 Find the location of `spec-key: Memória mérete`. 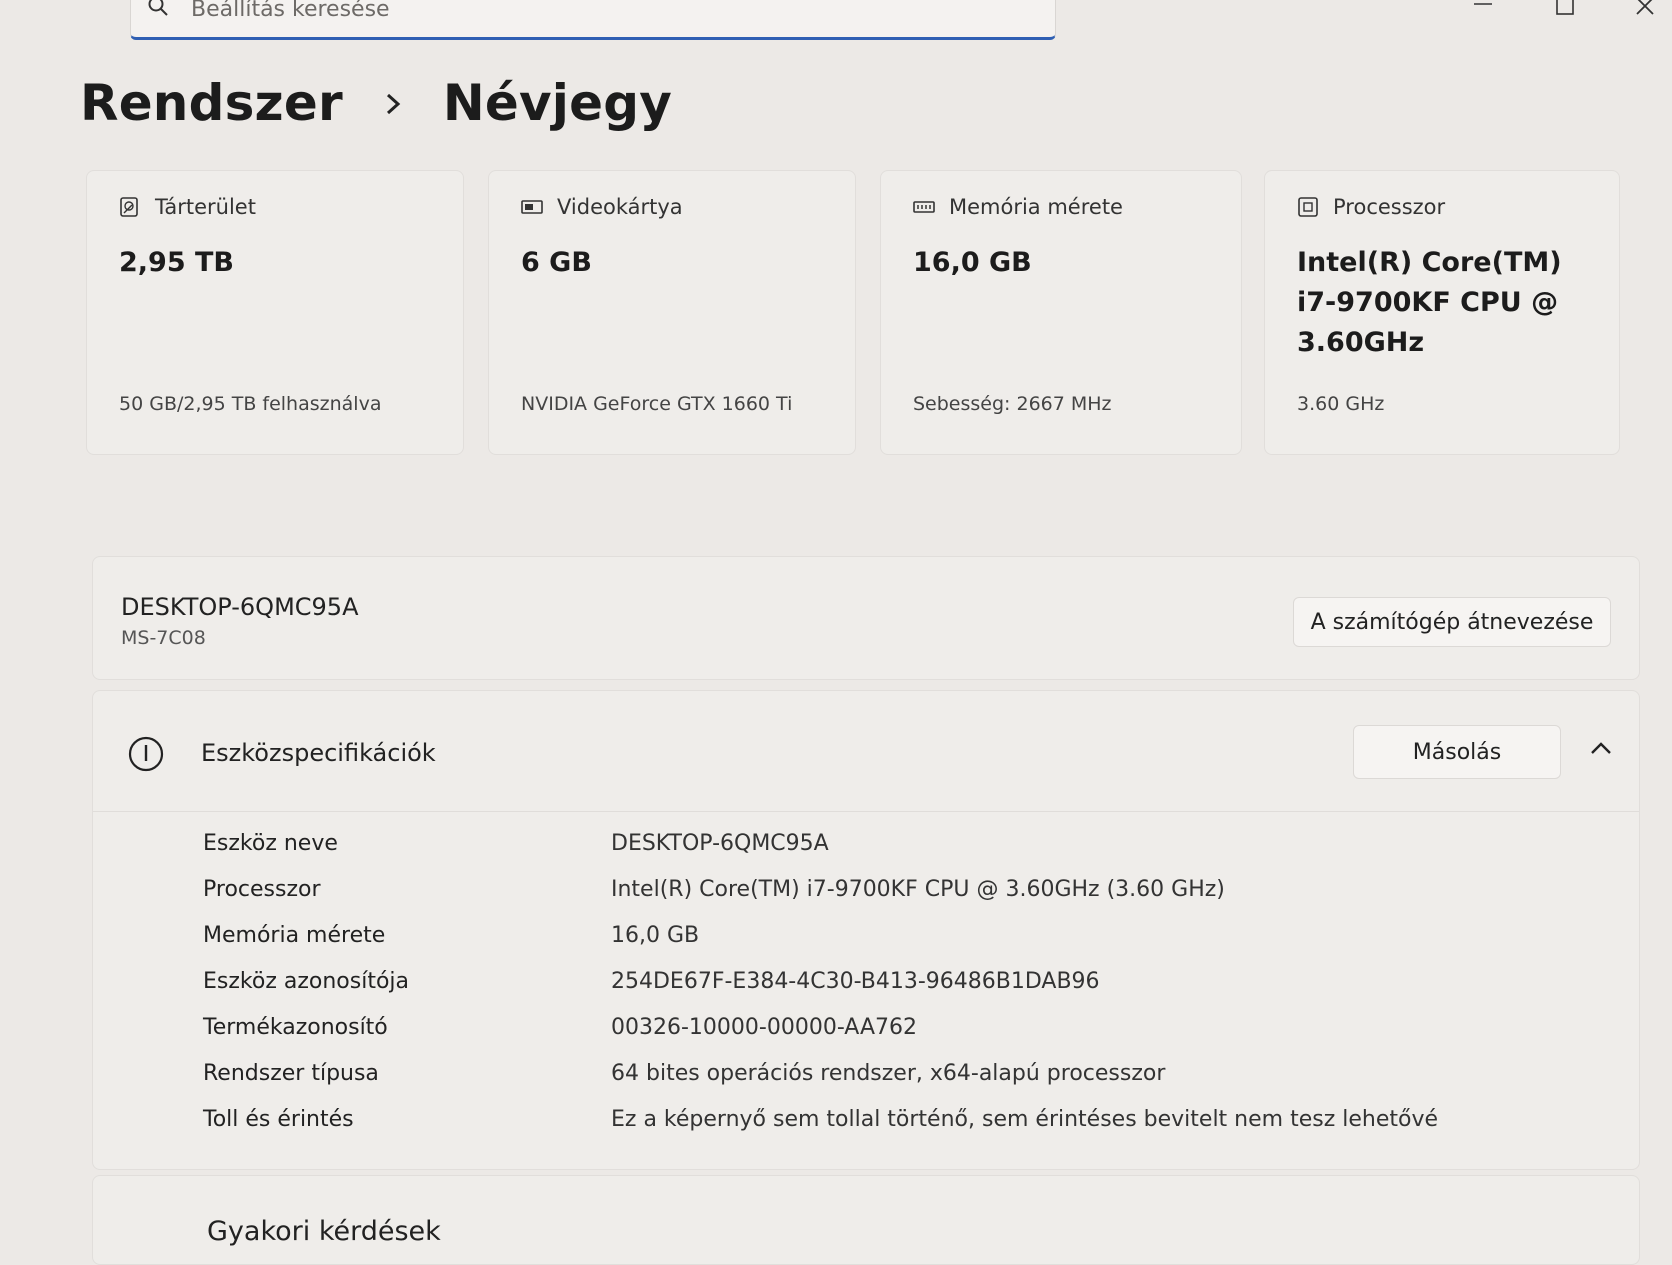

spec-key: Memória mérete is located at coordinates (294, 935).